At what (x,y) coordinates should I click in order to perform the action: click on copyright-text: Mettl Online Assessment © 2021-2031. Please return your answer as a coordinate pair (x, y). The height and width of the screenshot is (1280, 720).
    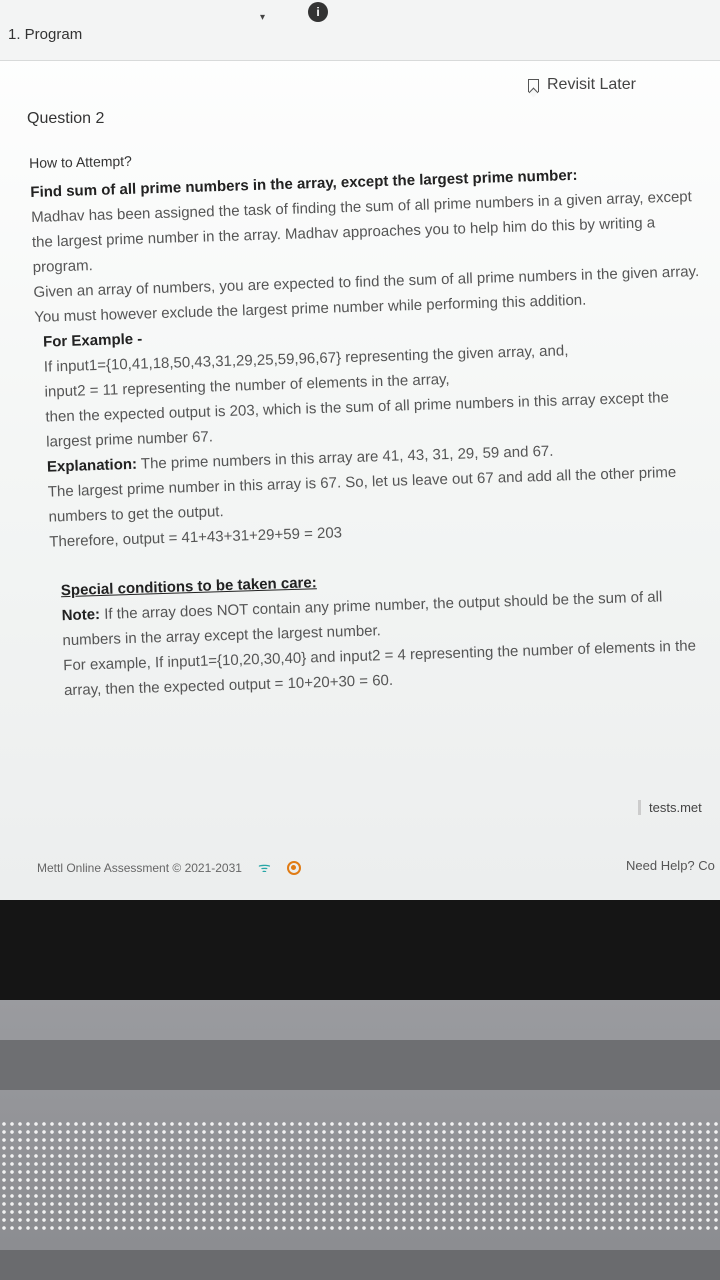
    Looking at the image, I should click on (139, 867).